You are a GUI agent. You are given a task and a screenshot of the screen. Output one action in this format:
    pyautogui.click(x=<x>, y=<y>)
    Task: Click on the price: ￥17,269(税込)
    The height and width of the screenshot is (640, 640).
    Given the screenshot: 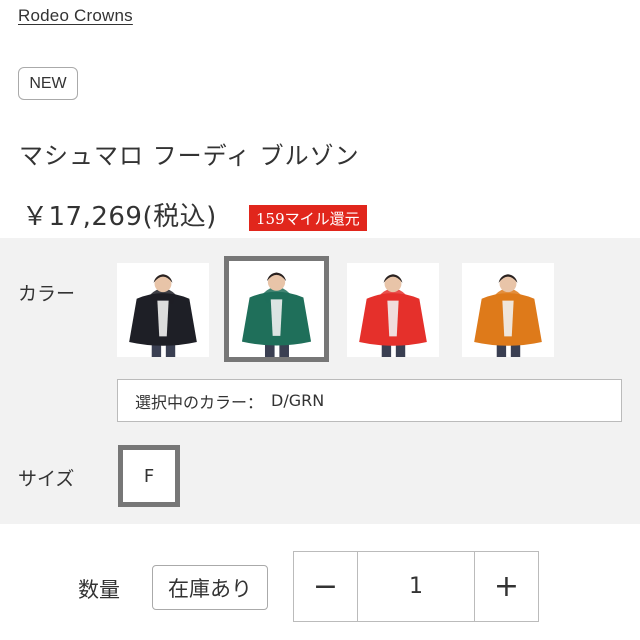 What is the action you would take?
    pyautogui.click(x=119, y=217)
    